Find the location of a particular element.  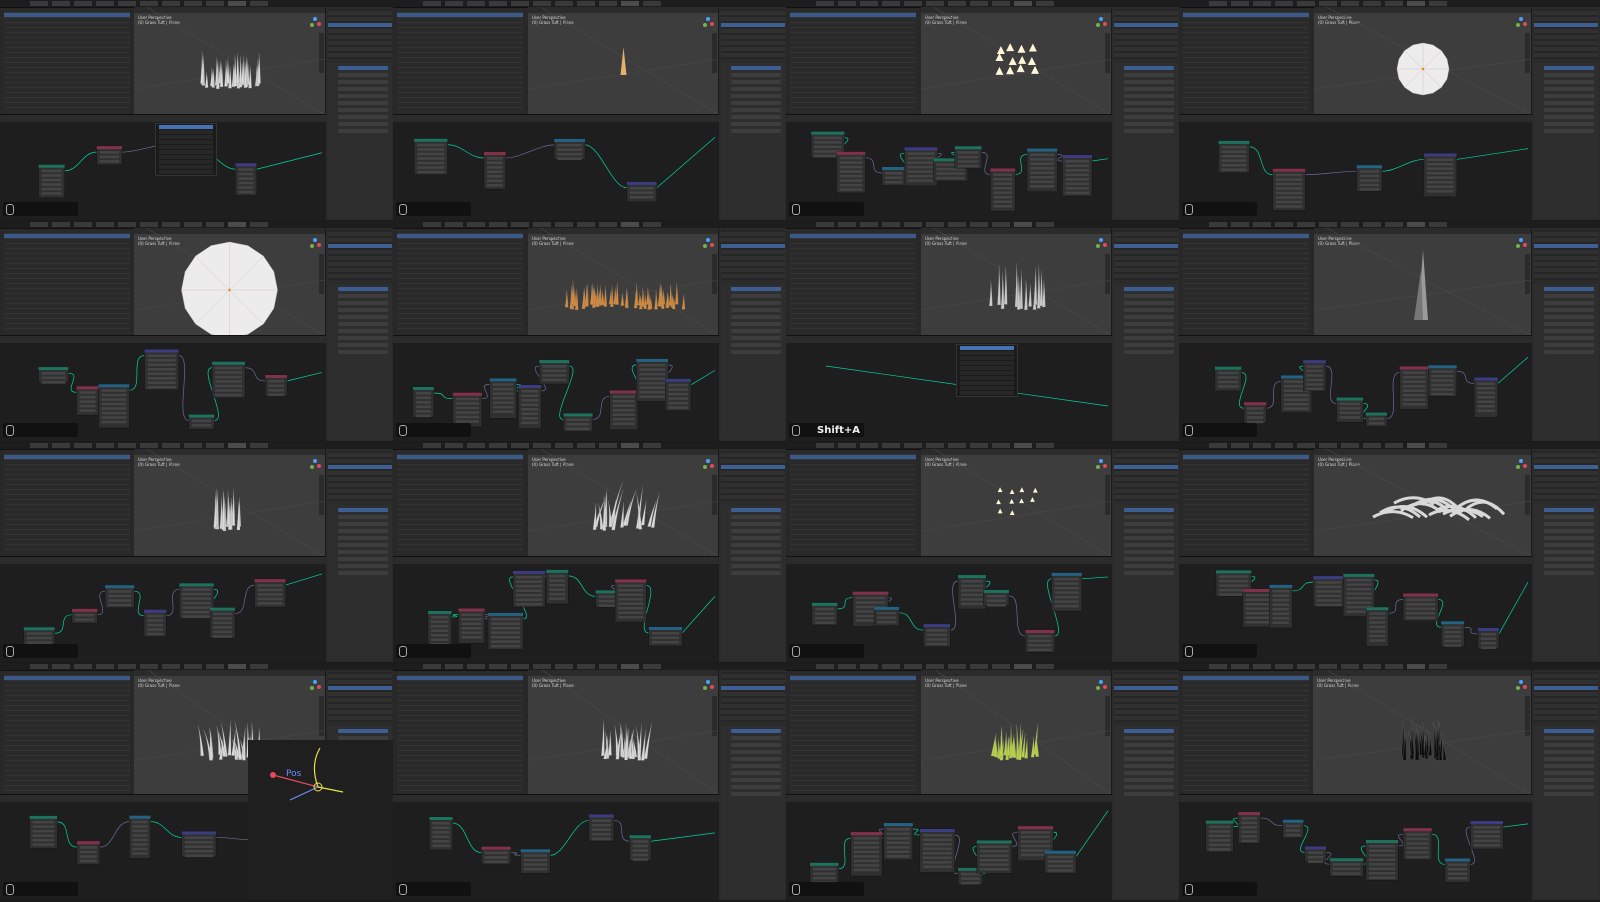

outliner is located at coordinates (360, 255).